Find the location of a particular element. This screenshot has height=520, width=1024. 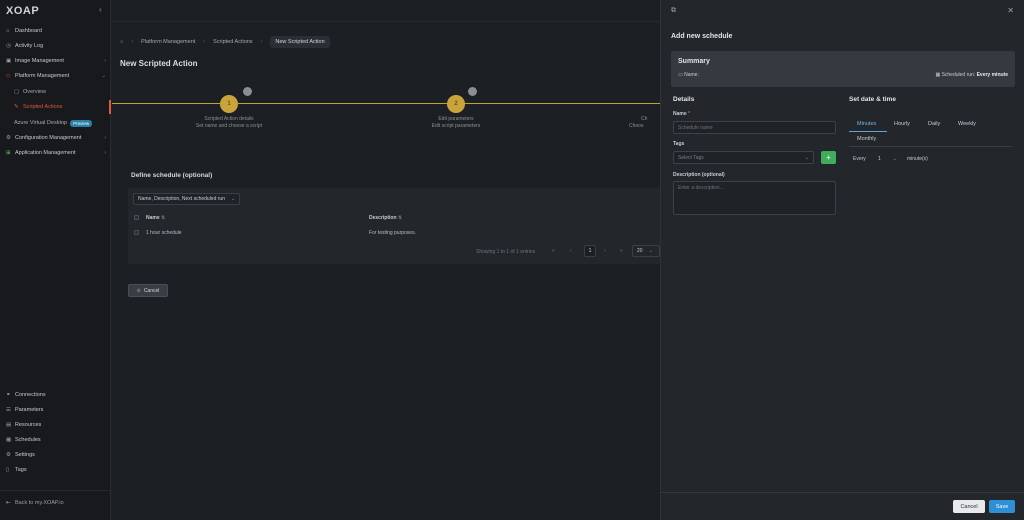

prev-page-icon: ‹ is located at coordinates (571, 251).